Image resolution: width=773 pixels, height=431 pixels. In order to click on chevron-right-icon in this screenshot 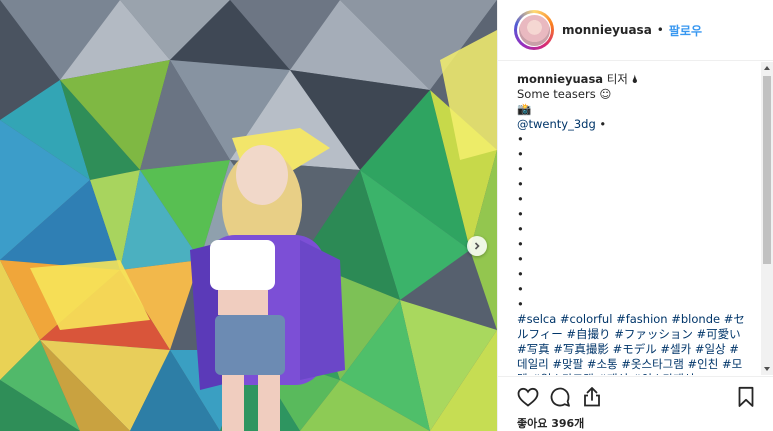, I will do `click(477, 246)`.